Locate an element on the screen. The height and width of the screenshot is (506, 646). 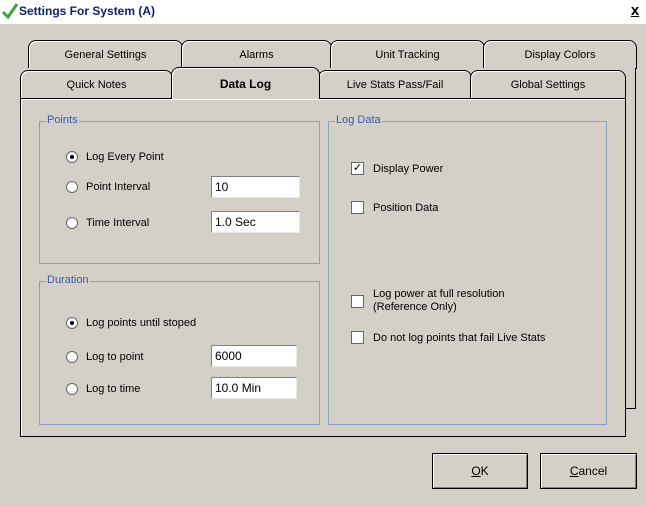
cancel-label: ancel is located at coordinates (593, 471).